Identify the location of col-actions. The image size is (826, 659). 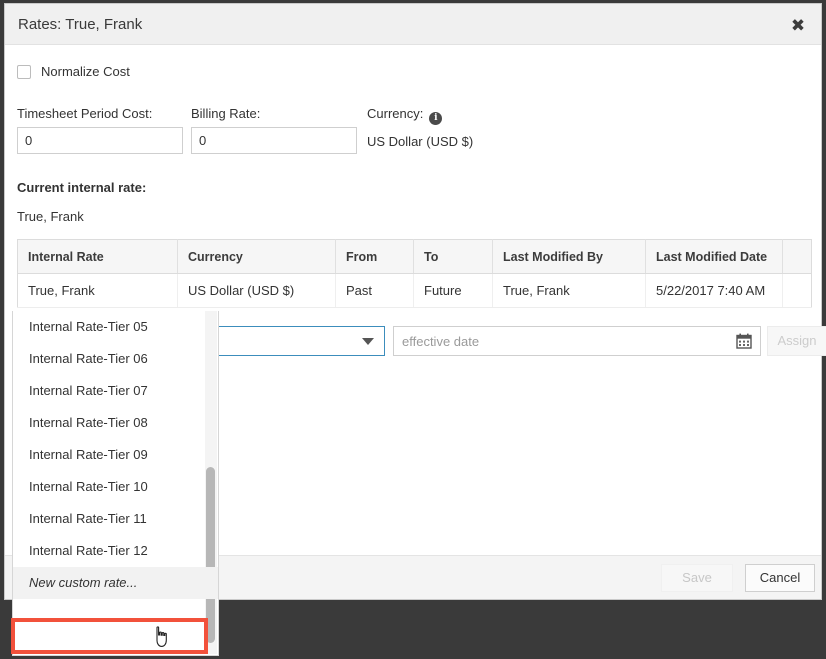
(797, 256).